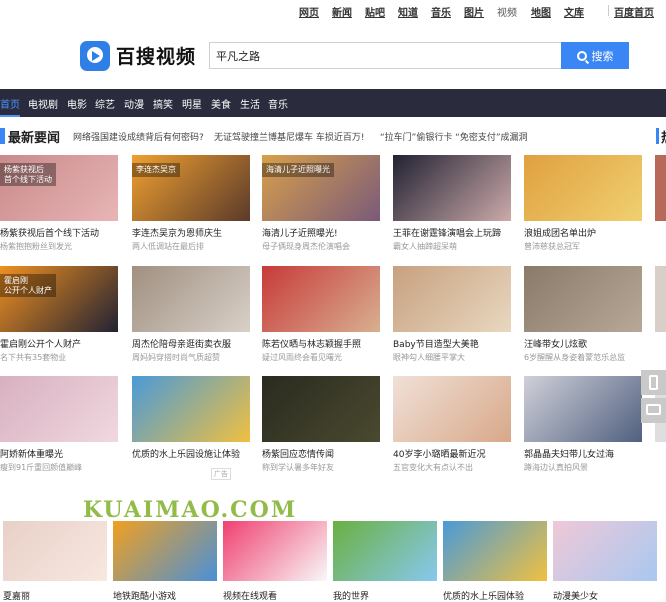 This screenshot has height=602, width=666. I want to click on thumbnail-caption: 李连杰吴京, so click(156, 170).